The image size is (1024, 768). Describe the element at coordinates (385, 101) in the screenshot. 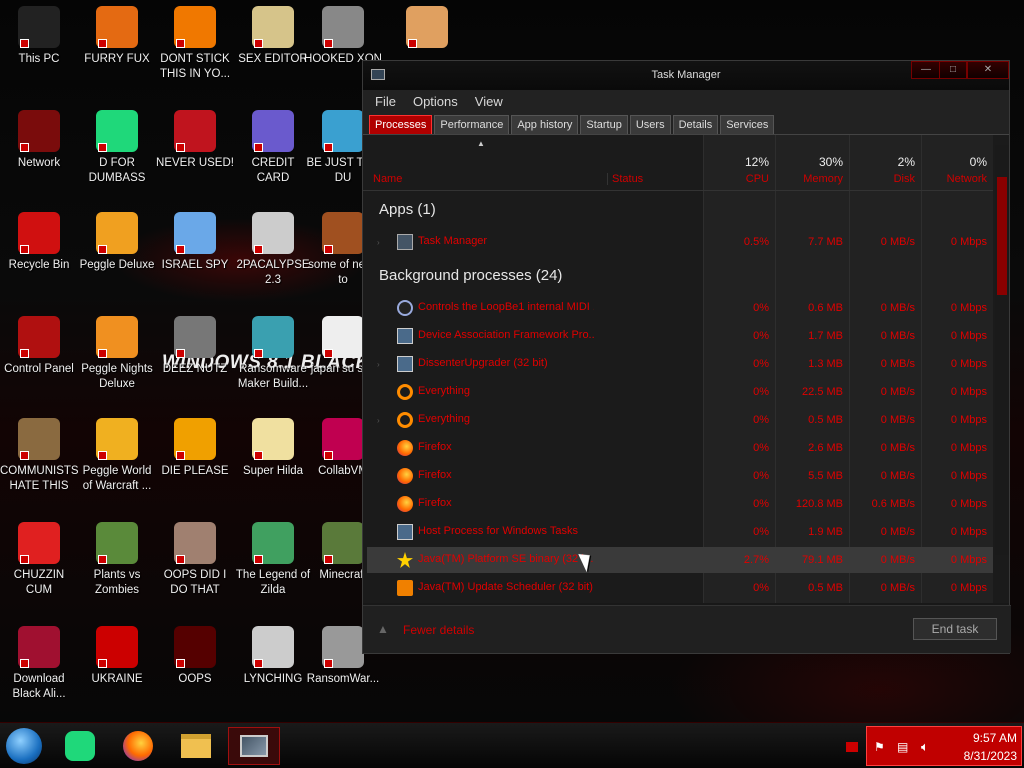

I see `menu-file: File` at that location.